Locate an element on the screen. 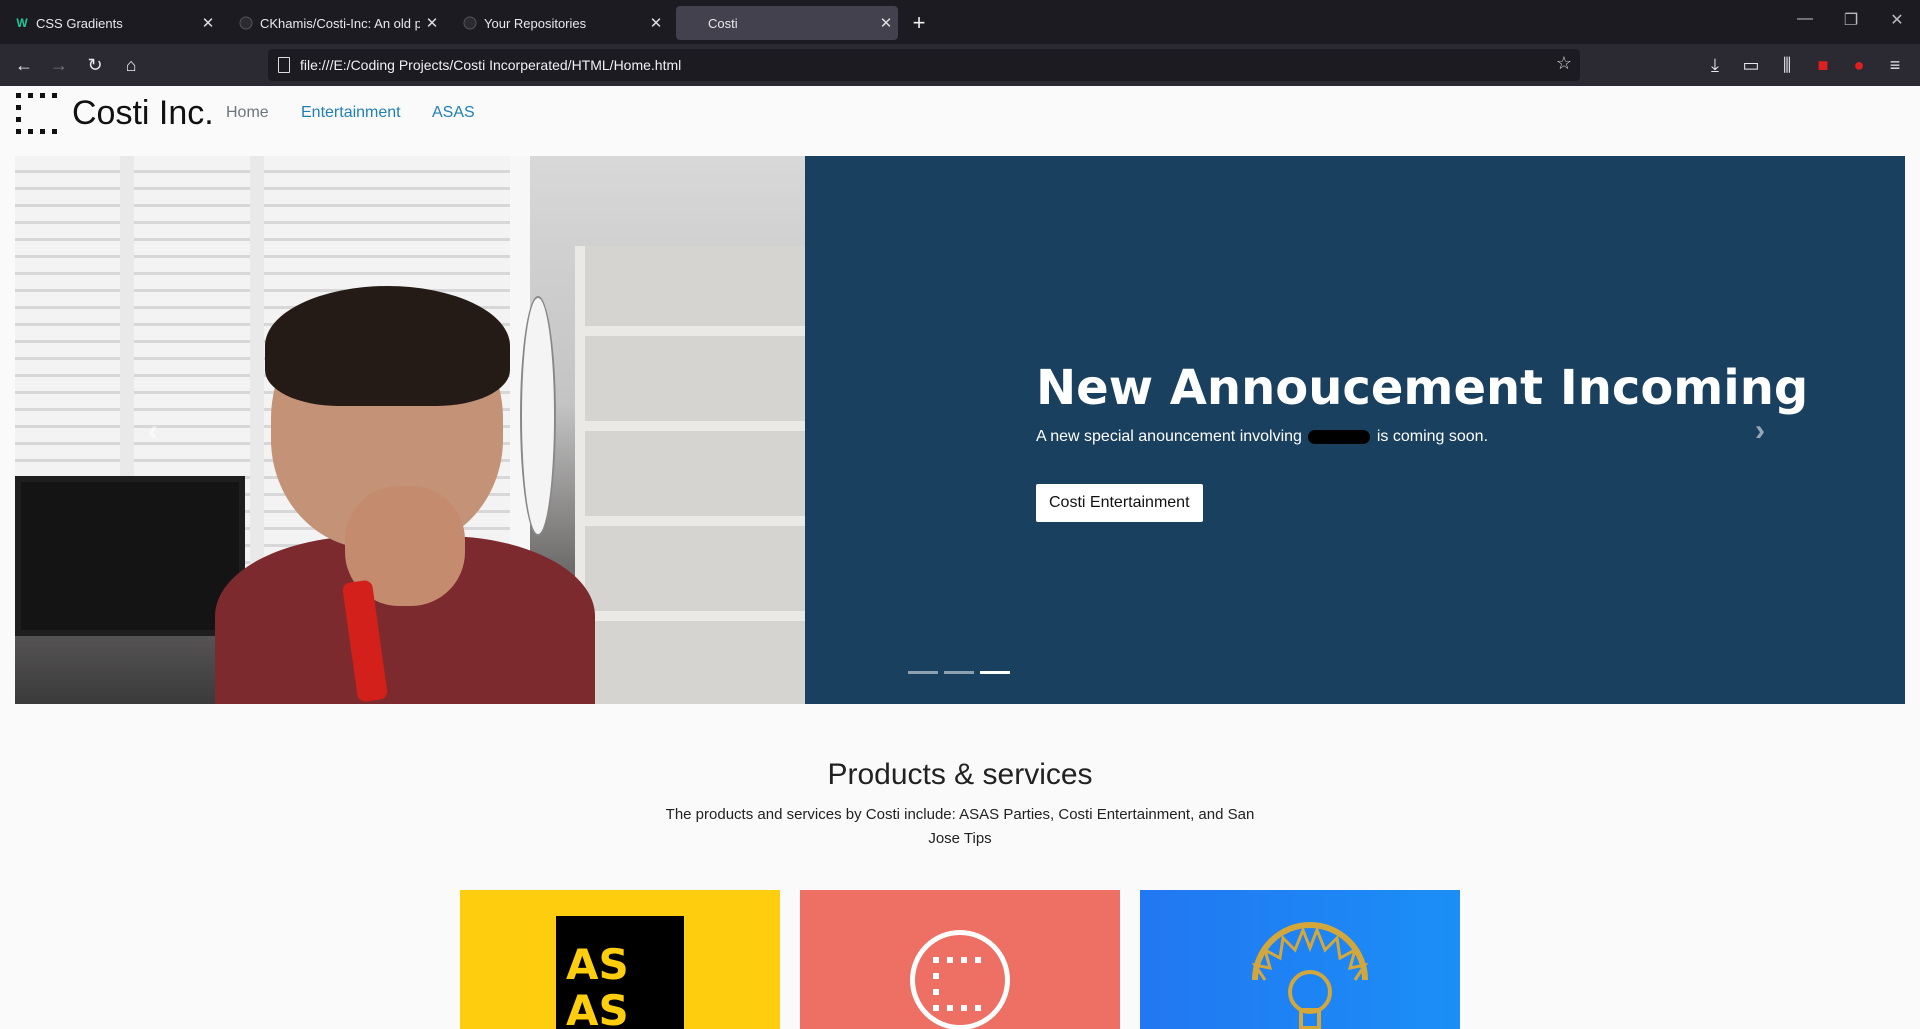 The width and height of the screenshot is (1920, 1029). lightbulb-icon is located at coordinates (1310, 975).